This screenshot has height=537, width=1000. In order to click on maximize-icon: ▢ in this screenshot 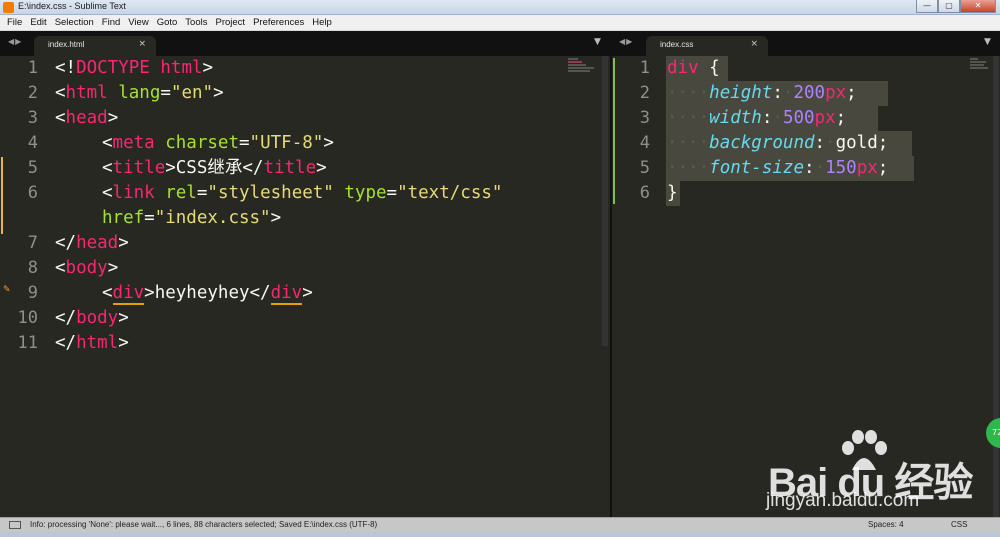, I will do `click(949, 6)`.